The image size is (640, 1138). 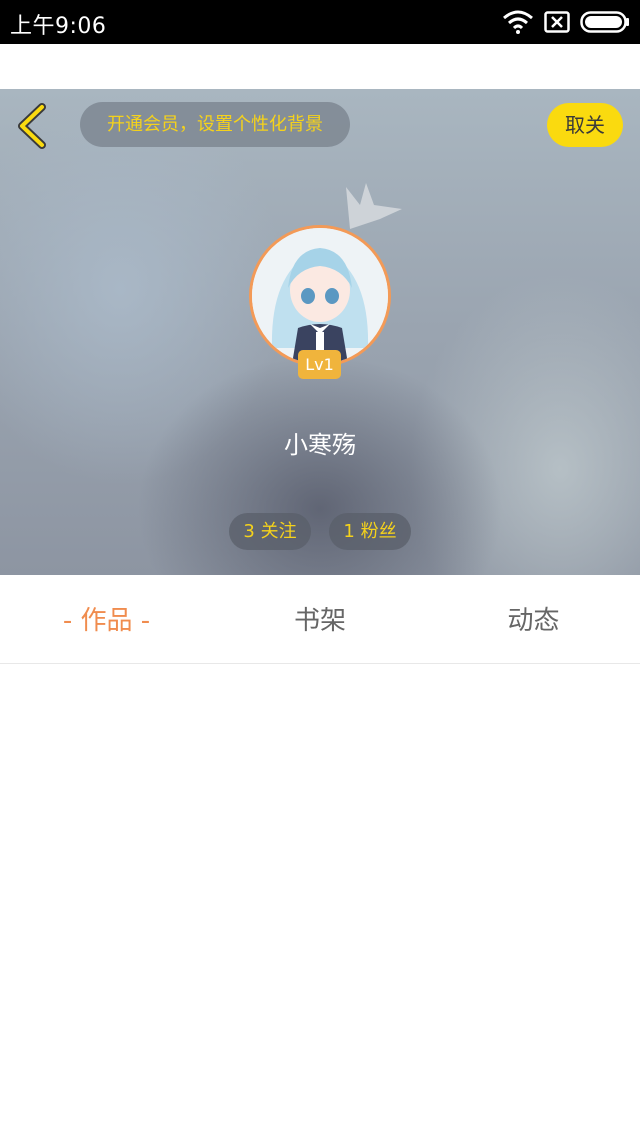 What do you see at coordinates (215, 124) in the screenshot?
I see `vip-background-banner: 开通会员，设置个性化背景` at bounding box center [215, 124].